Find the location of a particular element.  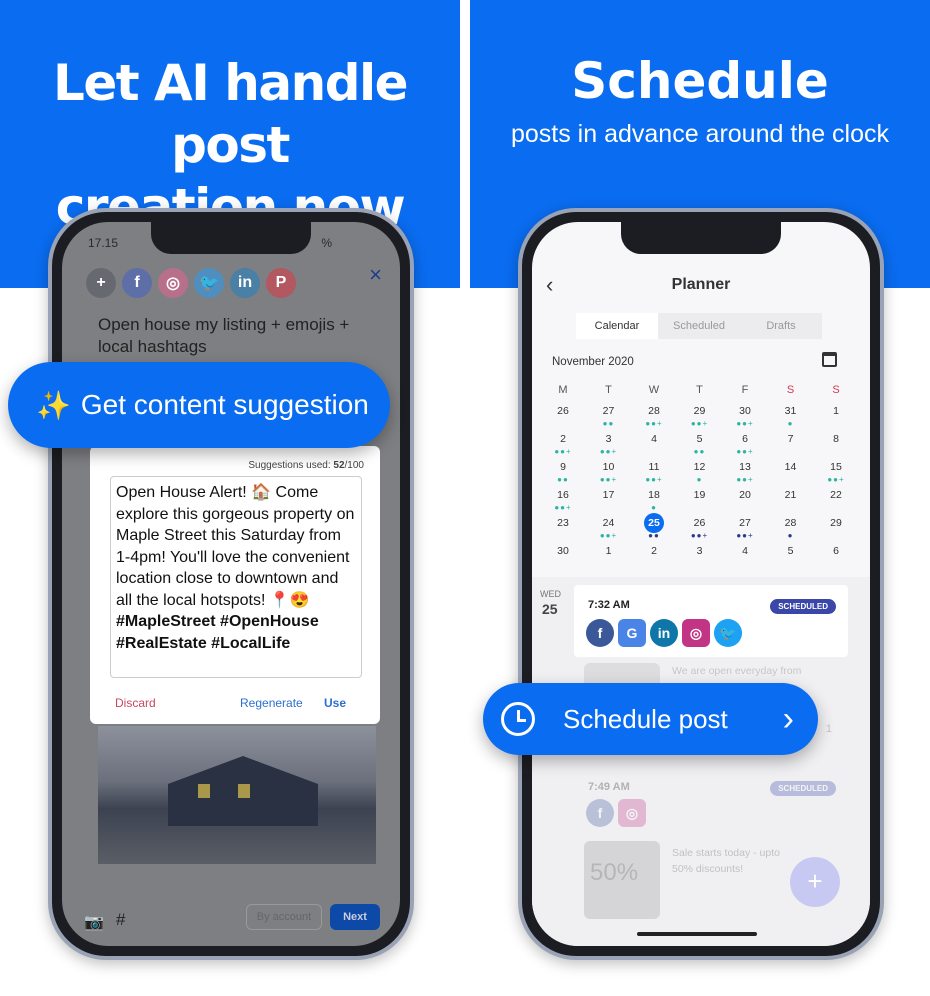

post-thumbnail: 50% is located at coordinates (622, 880).